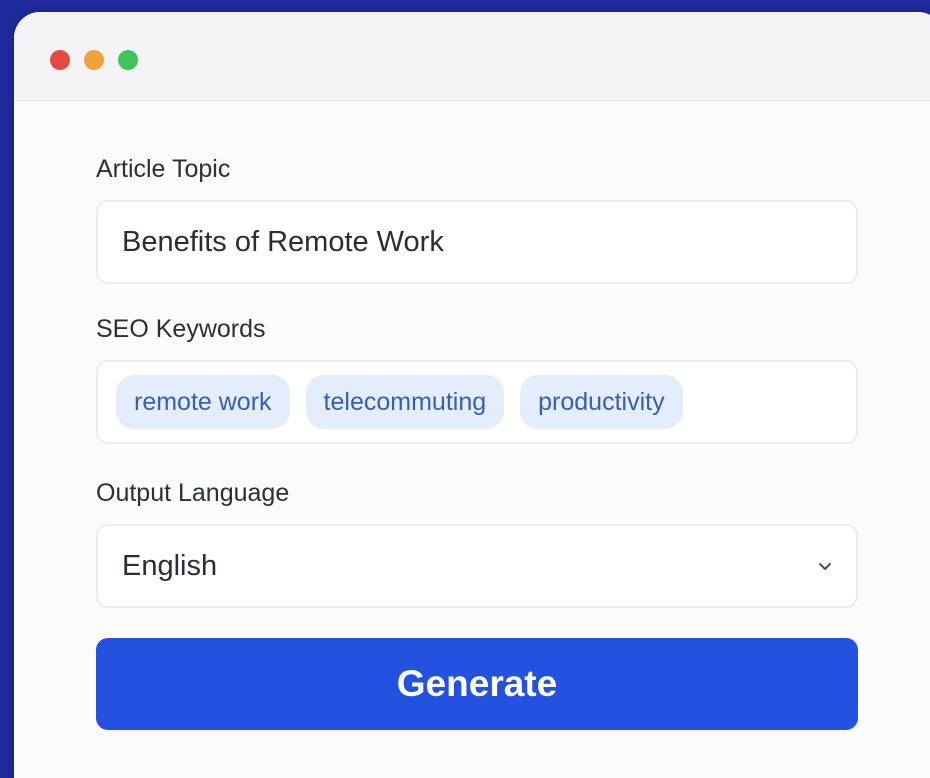 This screenshot has height=778, width=930. I want to click on seo-keywords-label: SEO Keywords, so click(181, 329).